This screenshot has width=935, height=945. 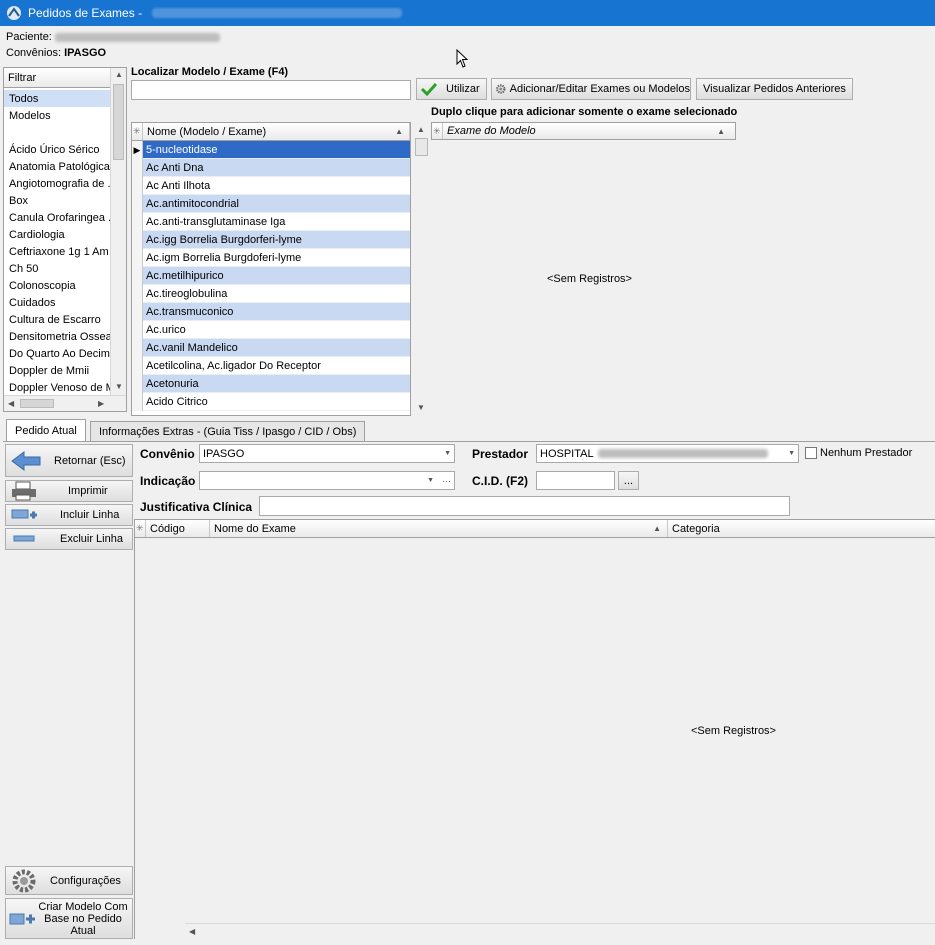 I want to click on filter-item: Ch 50, so click(x=57, y=268).